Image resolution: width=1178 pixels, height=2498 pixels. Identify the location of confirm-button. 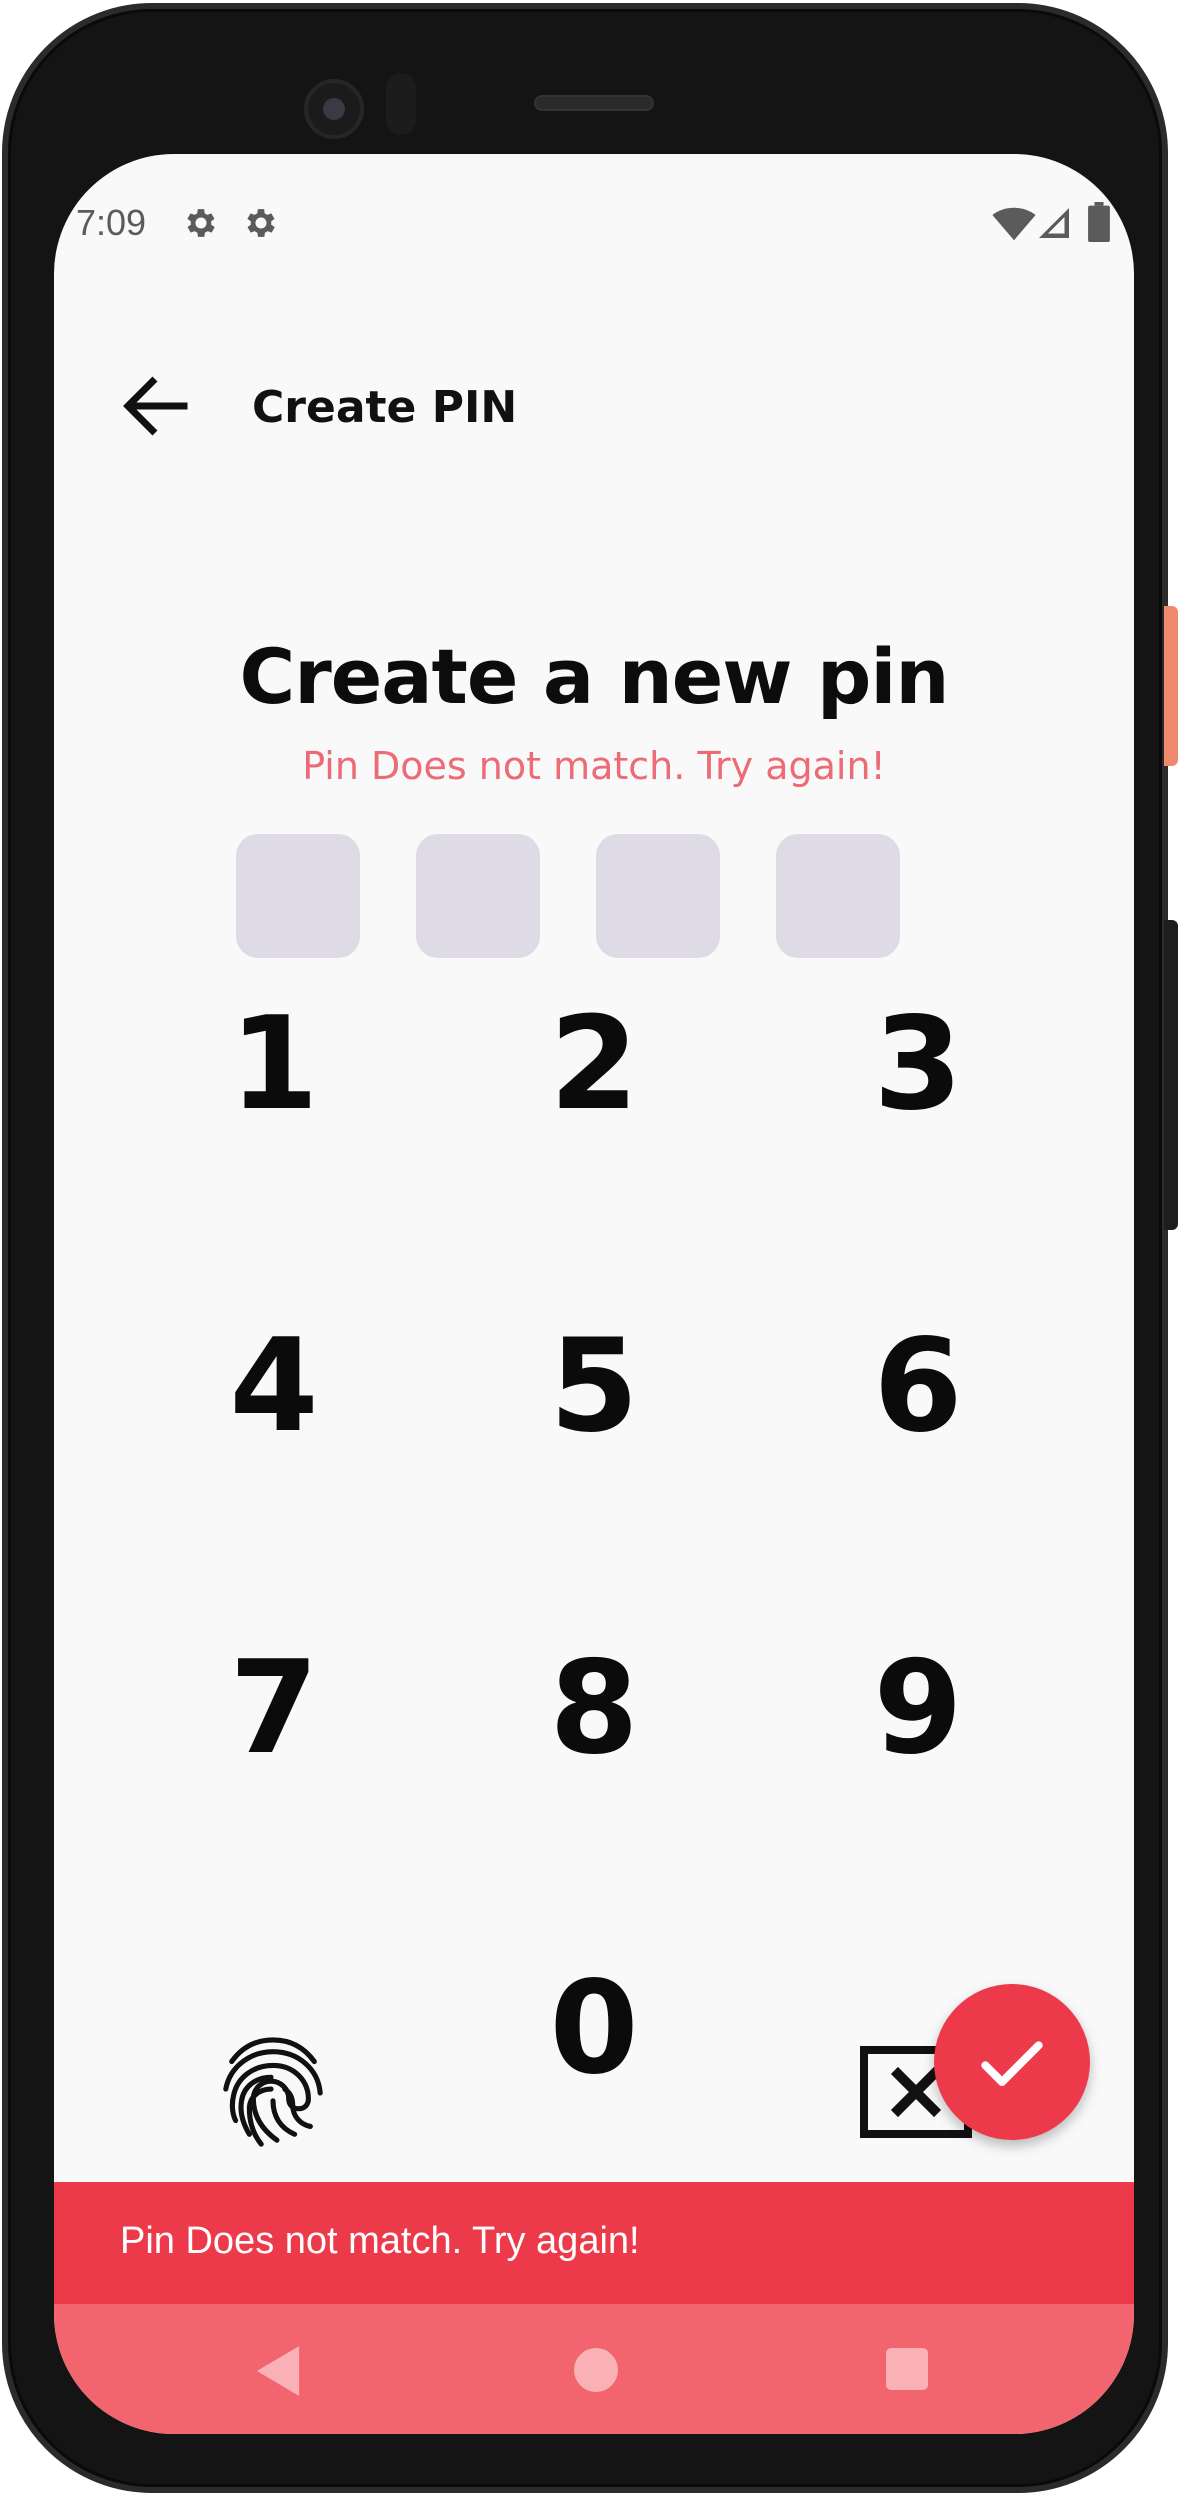
(1012, 2062).